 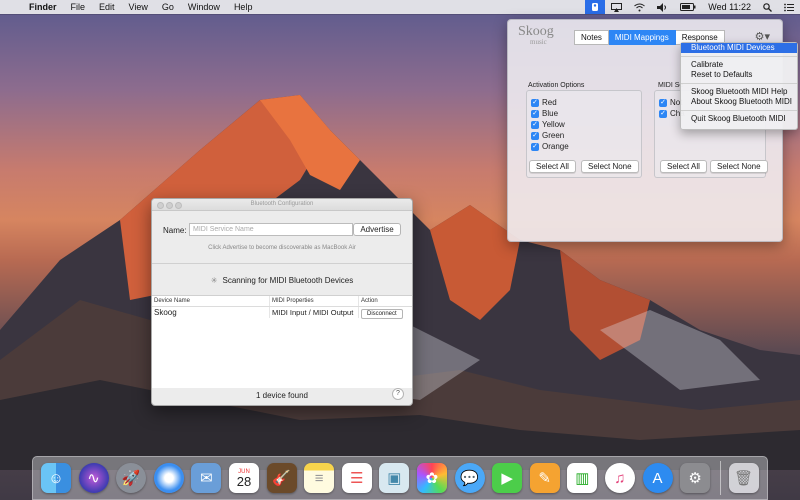 What do you see at coordinates (204, 7) in the screenshot?
I see `menu-window: Window` at bounding box center [204, 7].